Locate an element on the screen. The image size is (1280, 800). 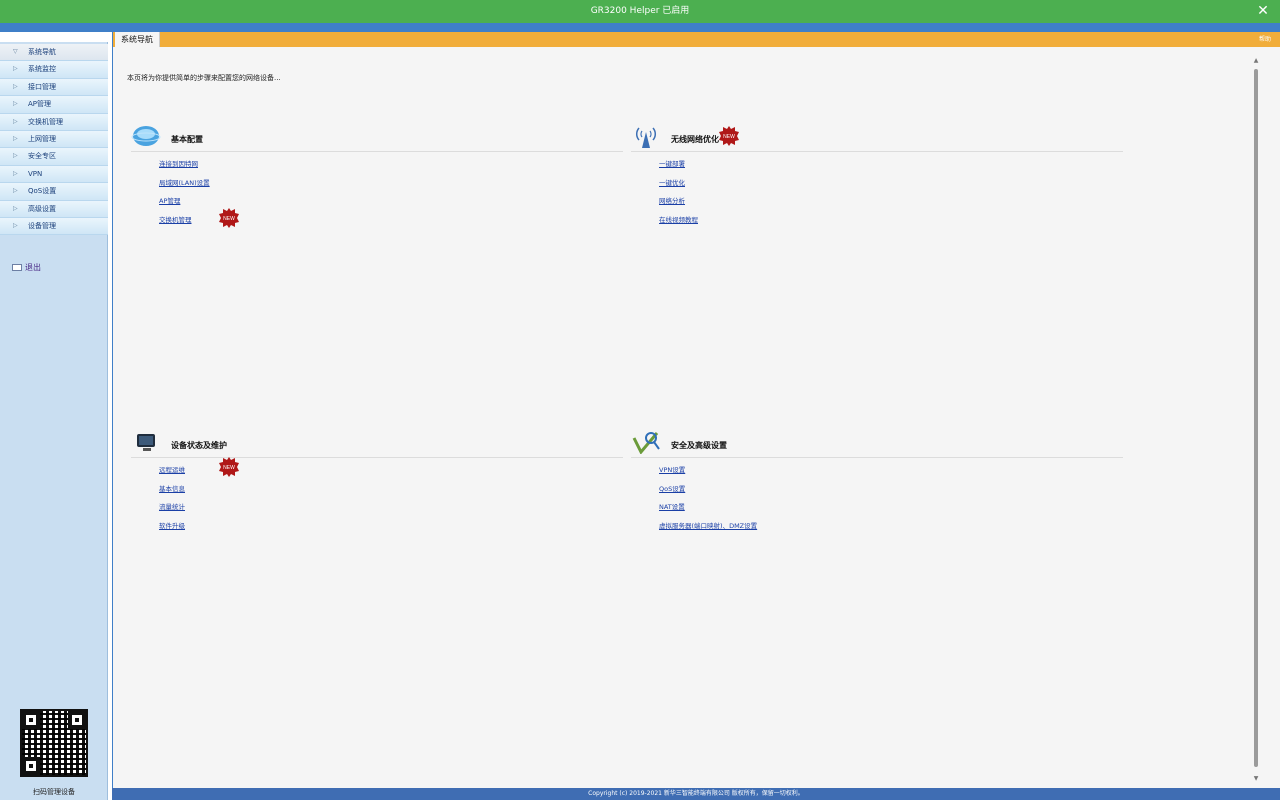
link-one-click-deploy: 一键部署 is located at coordinates (905, 167).